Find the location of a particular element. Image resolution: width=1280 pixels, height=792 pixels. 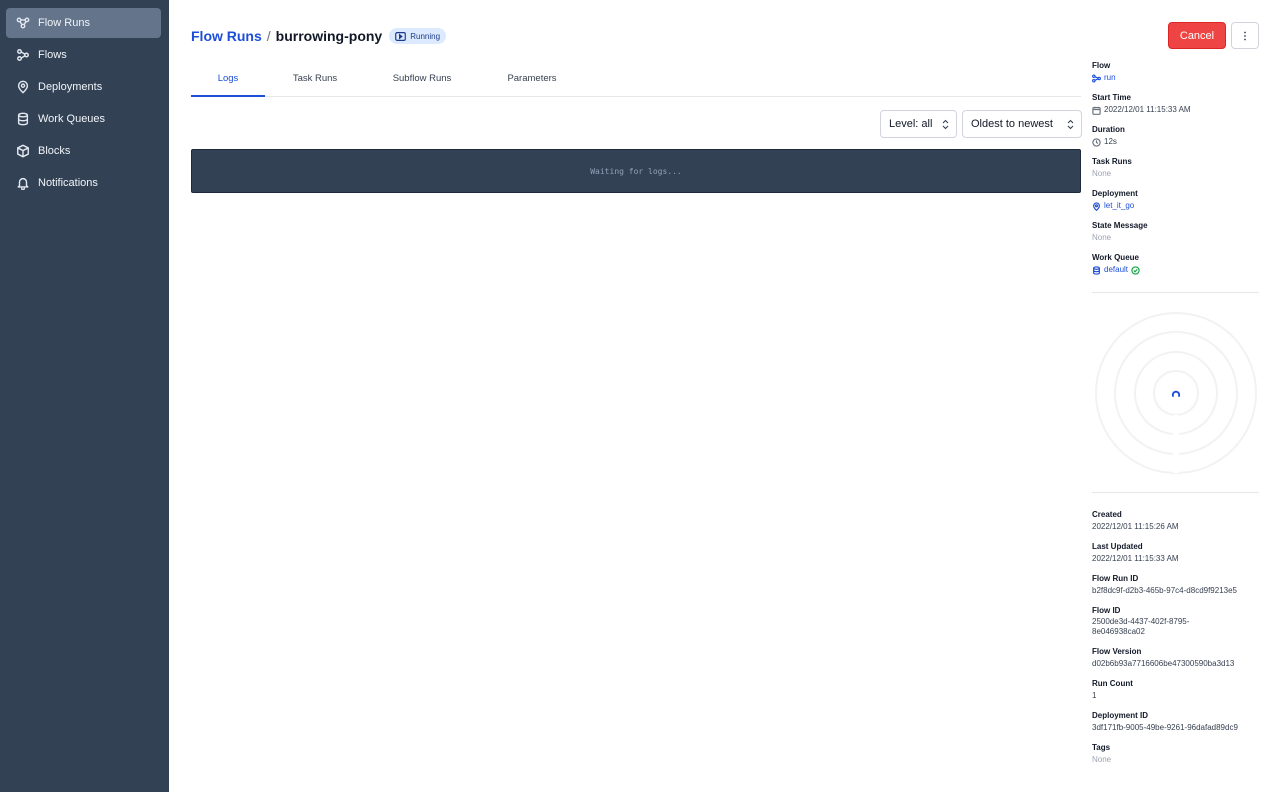

page-title: burrowing-pony is located at coordinates (329, 36).